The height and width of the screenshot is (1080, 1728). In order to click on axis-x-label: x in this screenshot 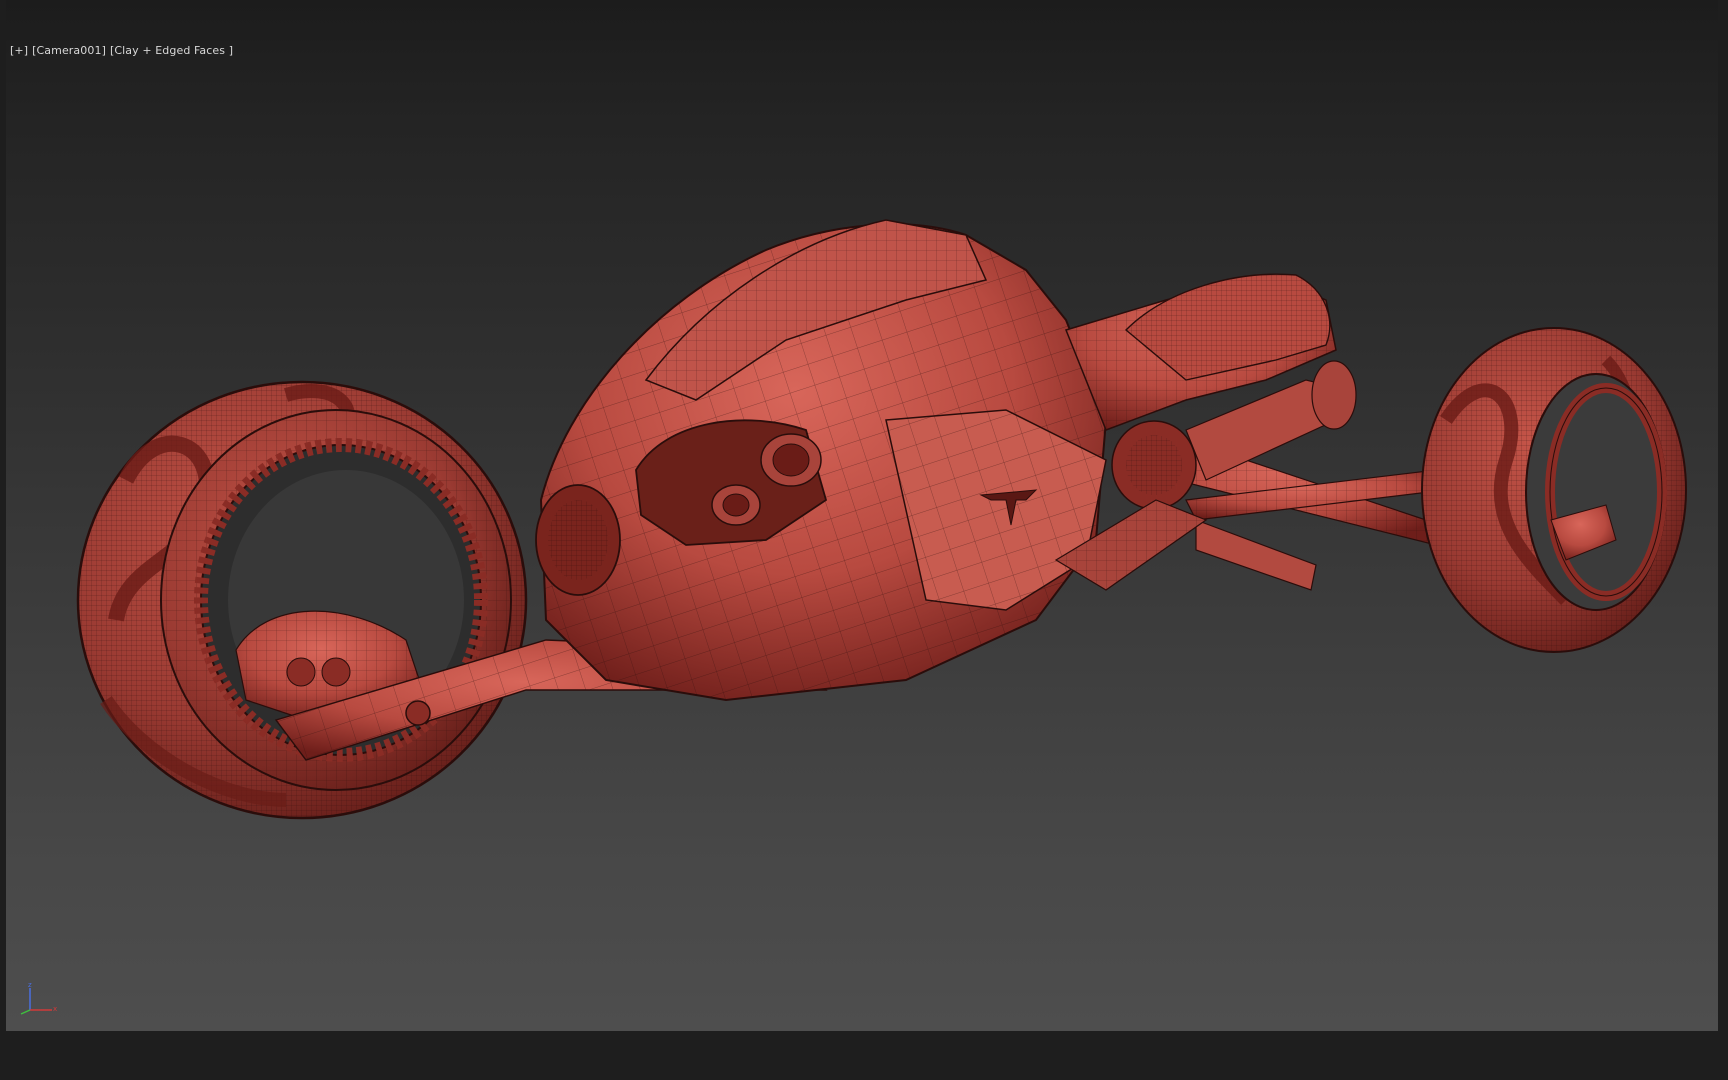, I will do `click(55, 1009)`.